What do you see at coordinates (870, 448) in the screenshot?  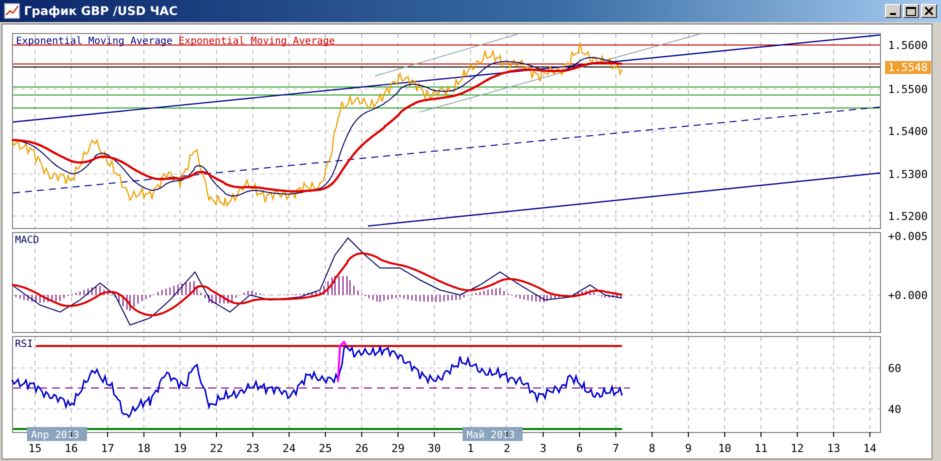 I see `date-label: 14` at bounding box center [870, 448].